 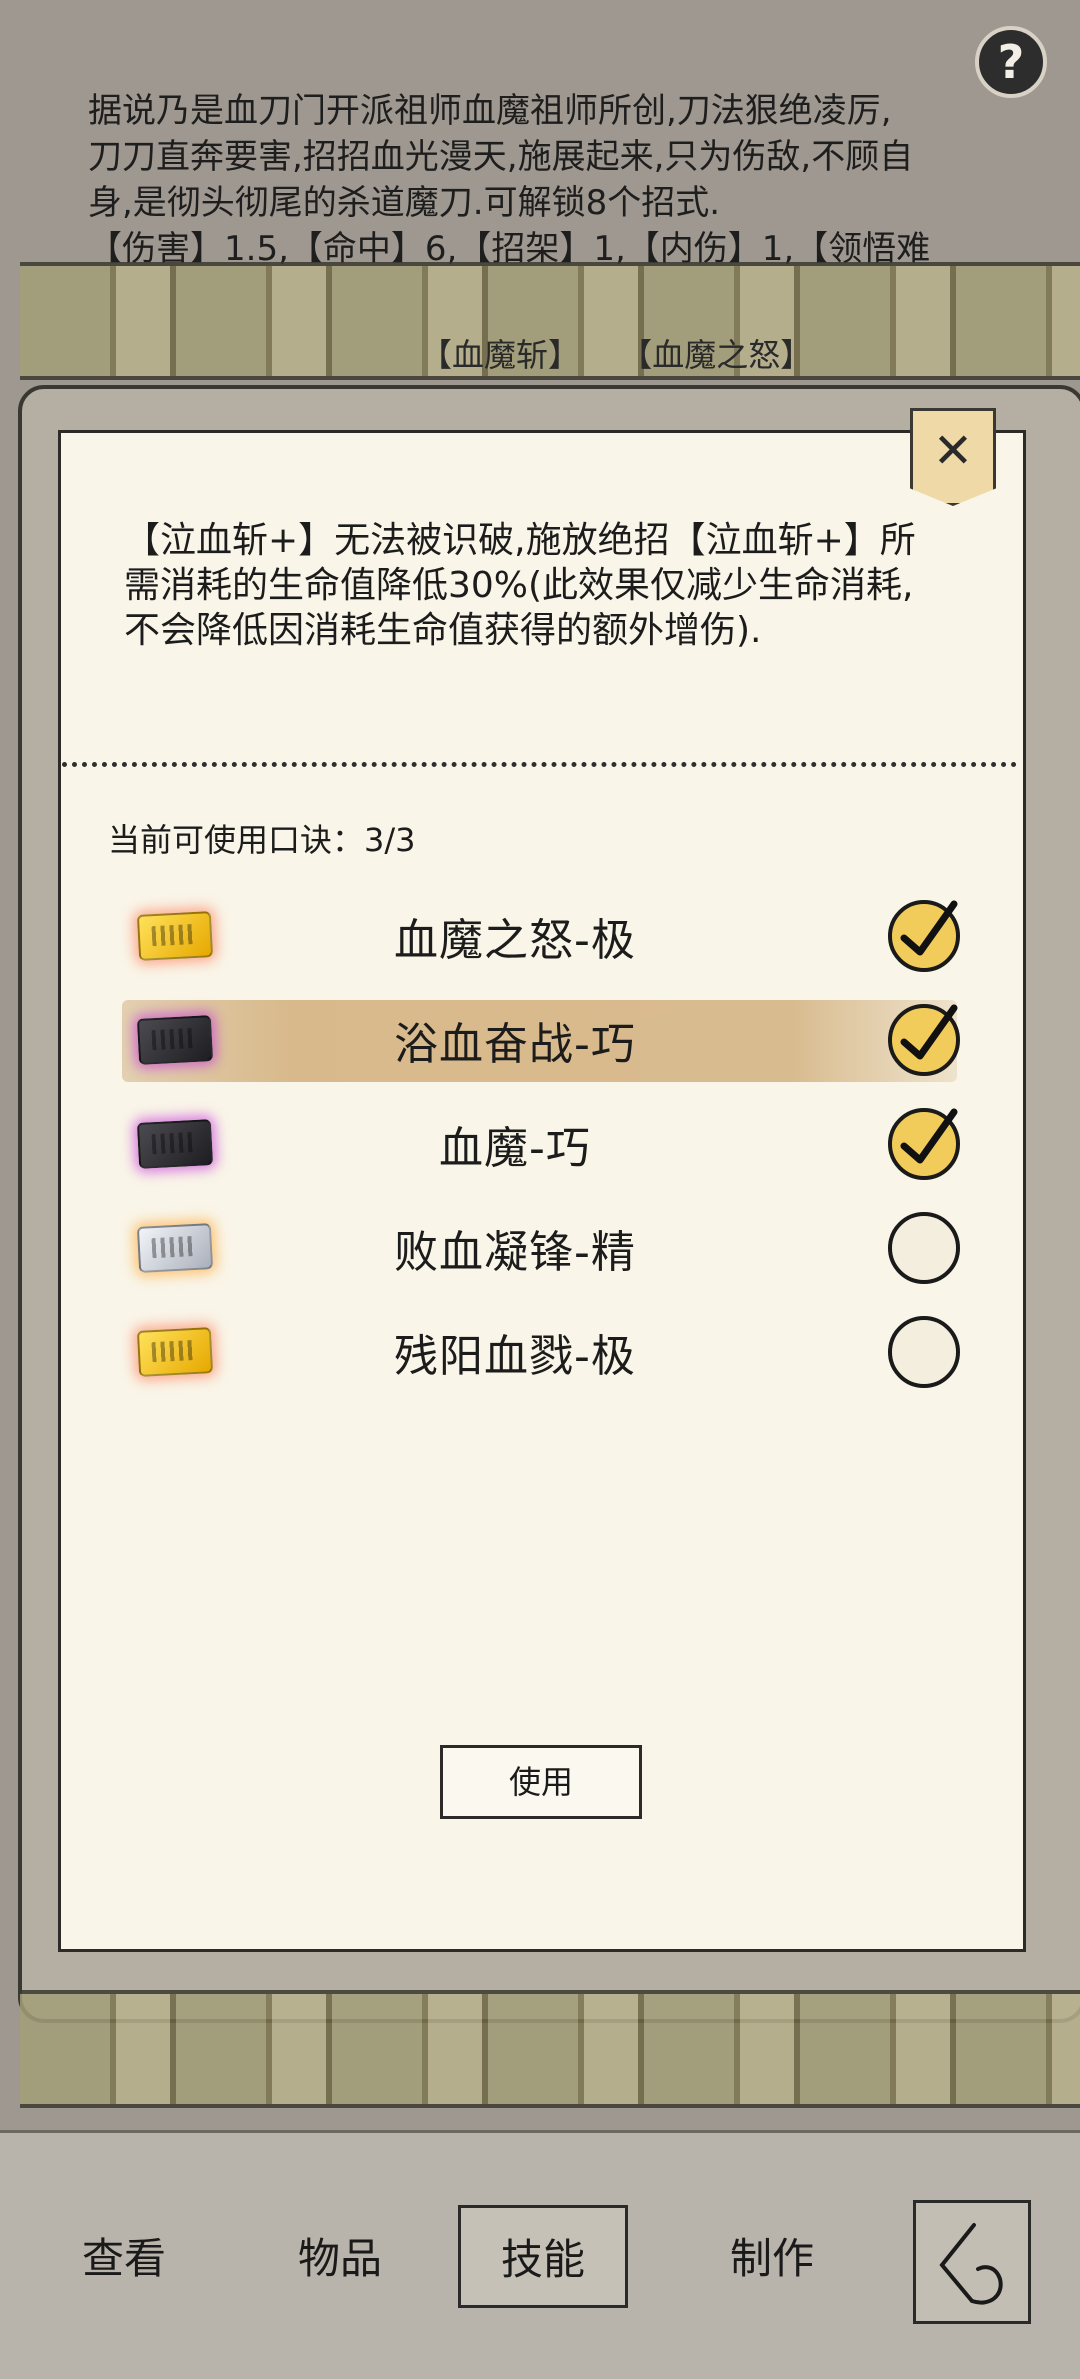 What do you see at coordinates (1011, 62) in the screenshot?
I see `help-button: ?` at bounding box center [1011, 62].